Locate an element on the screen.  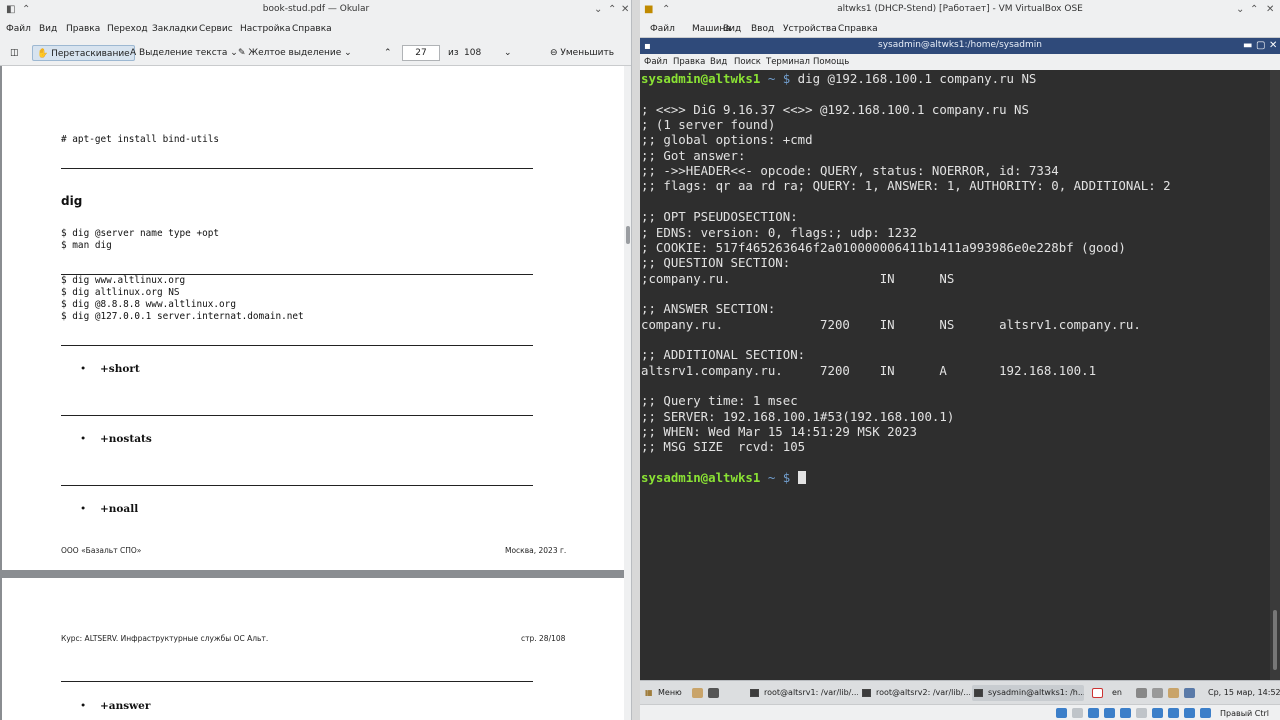
page-total: 108 is located at coordinates (473, 53).